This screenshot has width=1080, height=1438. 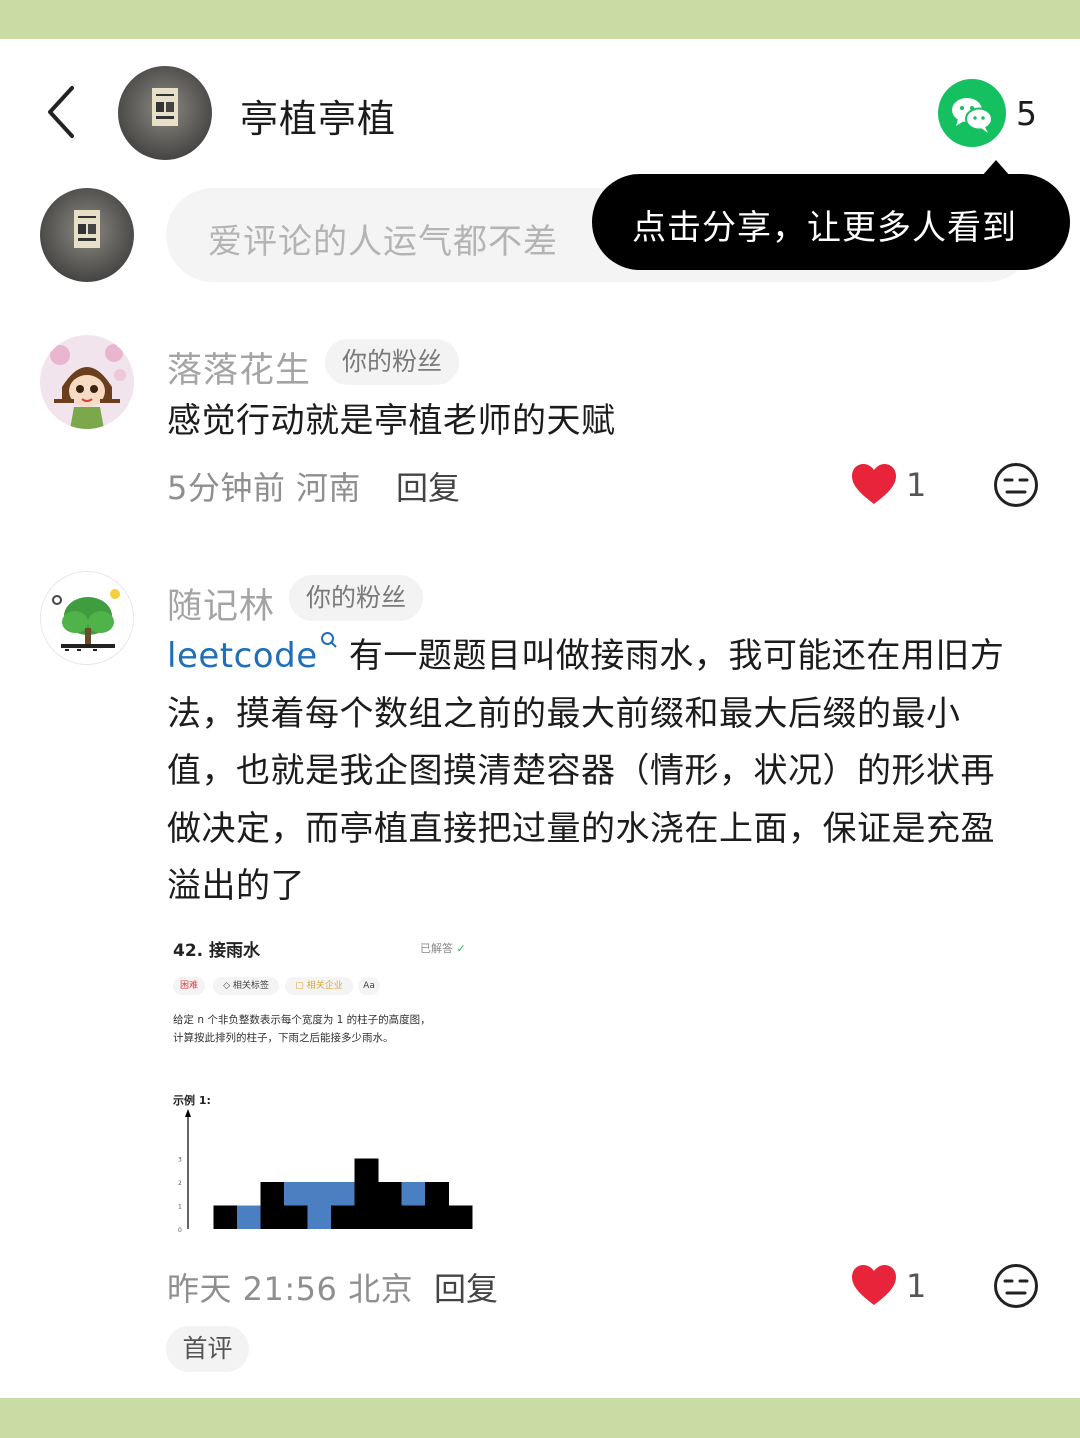 What do you see at coordinates (264, 488) in the screenshot?
I see `comment-meta: 5分钟前 河南` at bounding box center [264, 488].